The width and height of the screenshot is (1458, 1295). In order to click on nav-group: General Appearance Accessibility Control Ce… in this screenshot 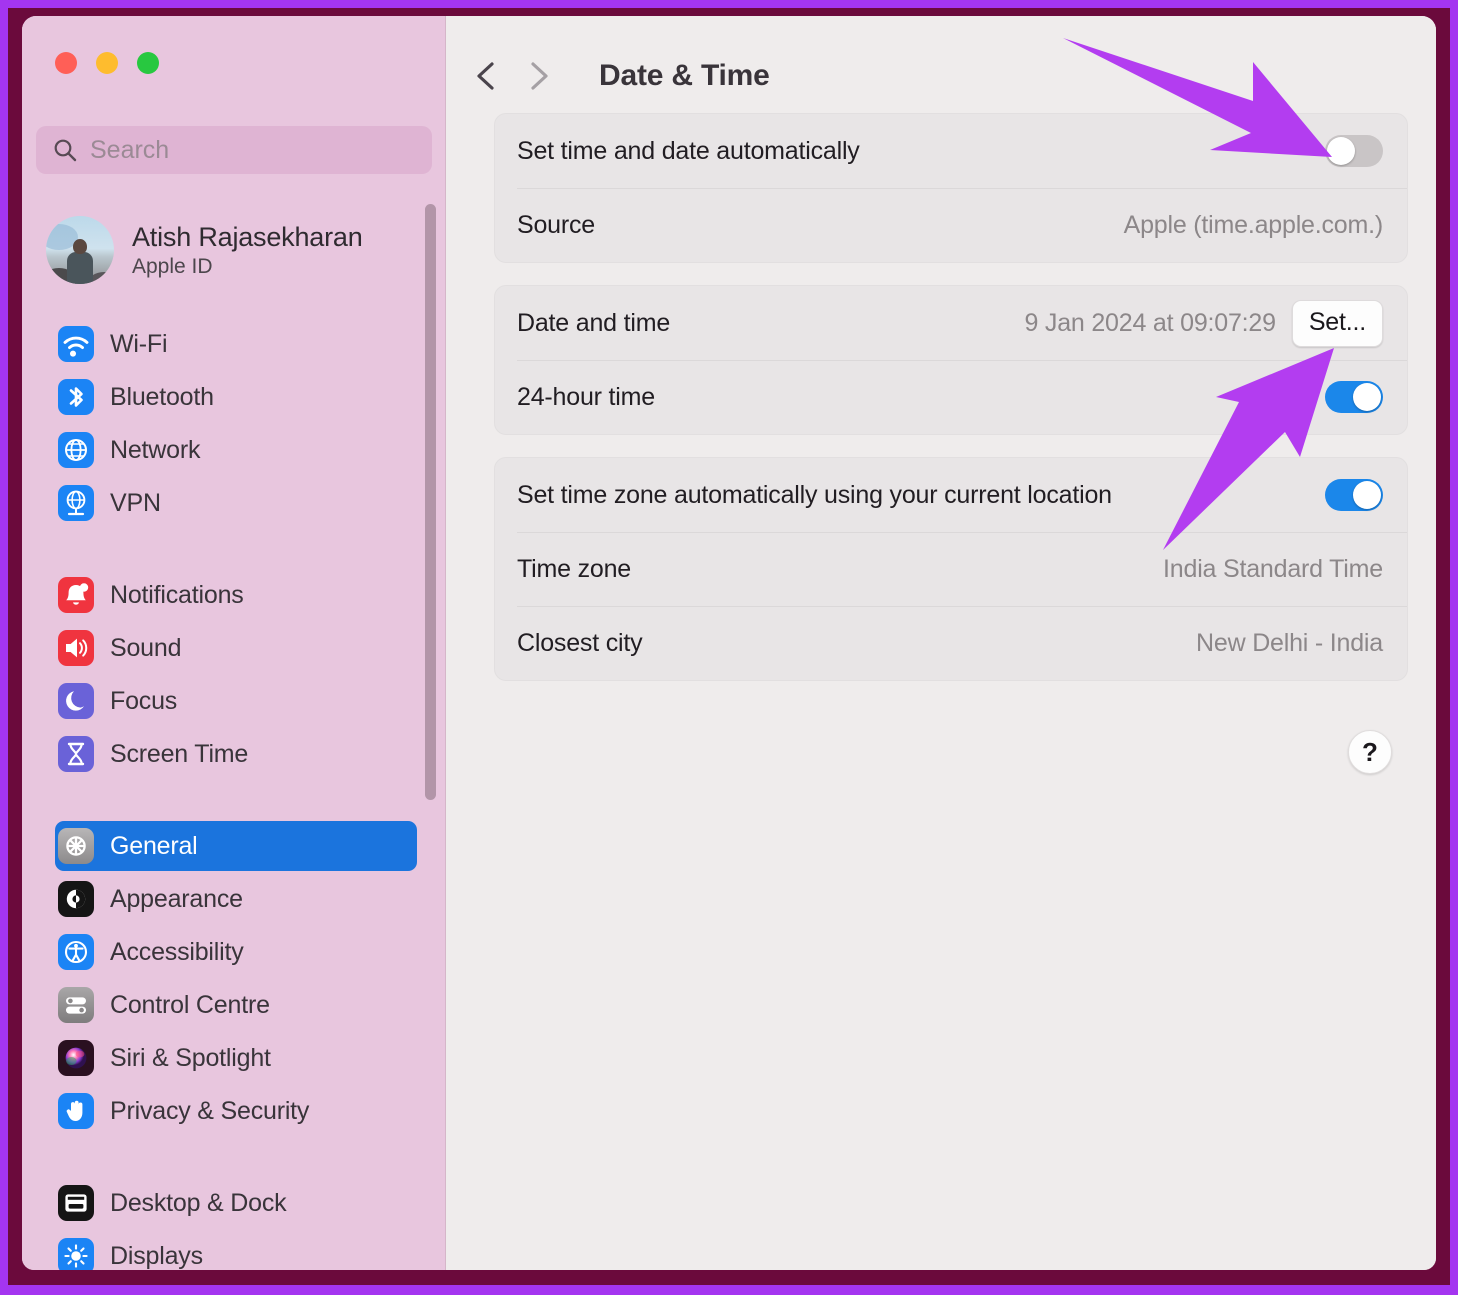, I will do `click(234, 978)`.